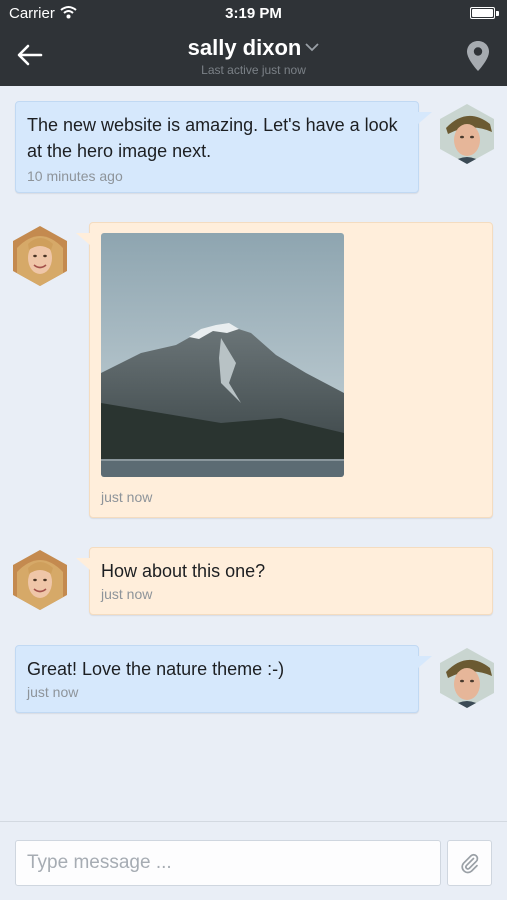 This screenshot has width=507, height=900. I want to click on contact-name: sally dixon, so click(244, 47).